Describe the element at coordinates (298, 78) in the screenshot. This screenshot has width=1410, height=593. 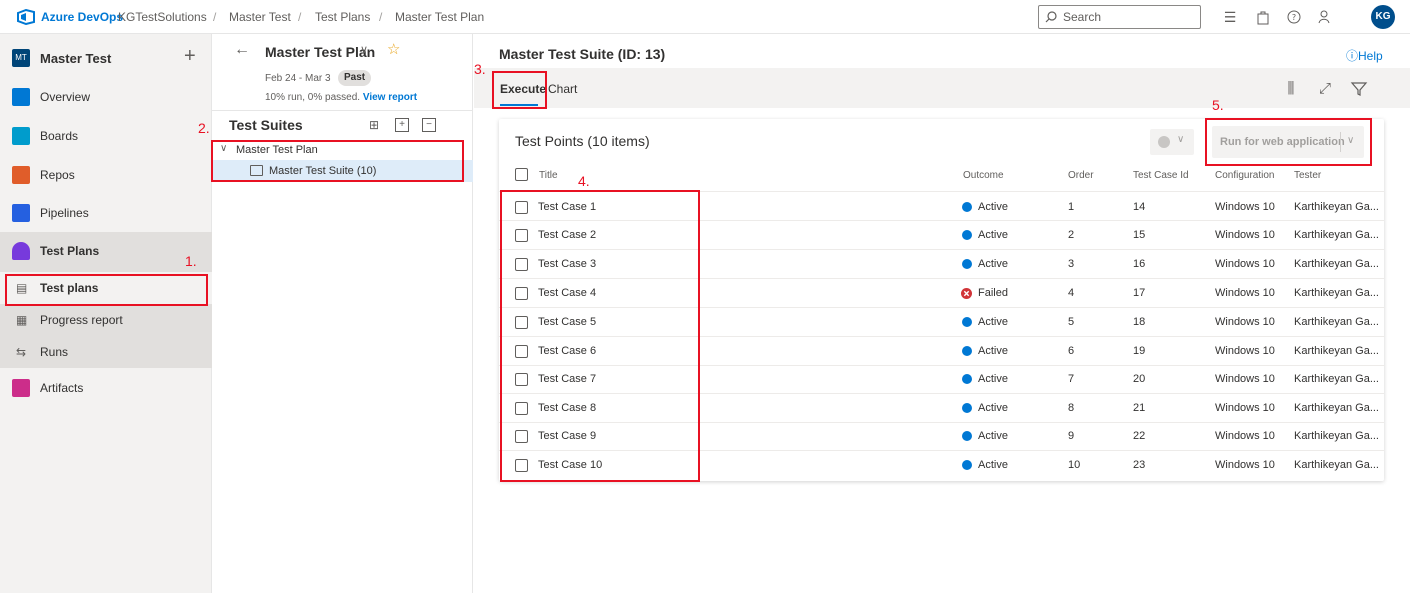
I see `plan-dates: Feb 24 - Mar 3` at that location.